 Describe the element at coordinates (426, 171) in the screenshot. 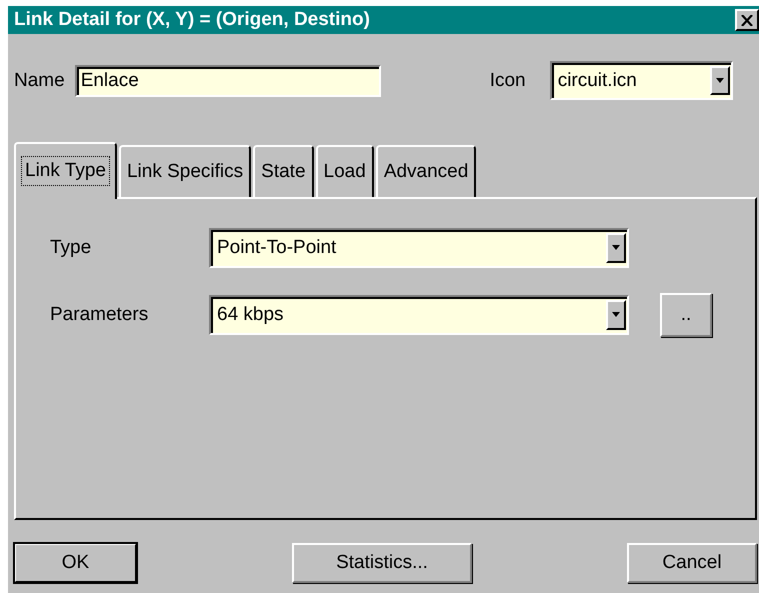

I see `tab: Advanced` at that location.